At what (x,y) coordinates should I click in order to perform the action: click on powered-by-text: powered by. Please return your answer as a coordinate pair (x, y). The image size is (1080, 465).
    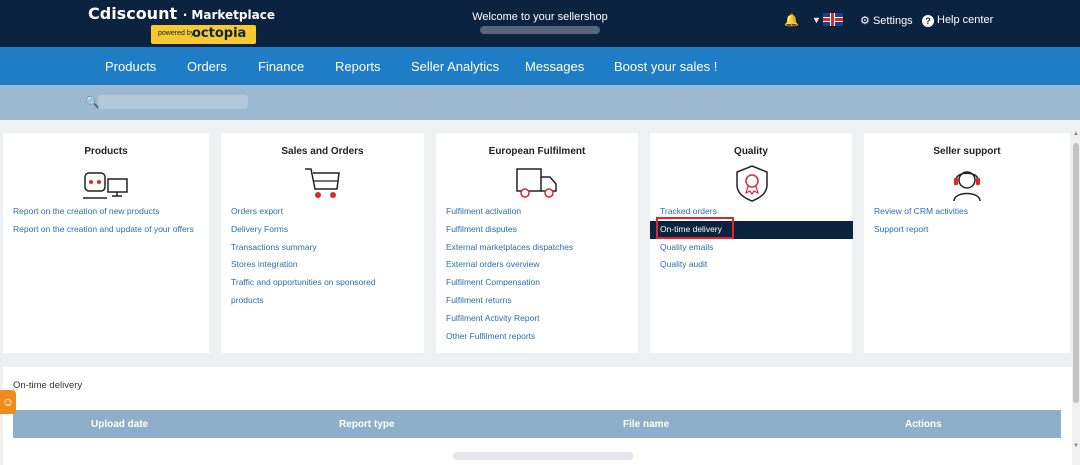
    Looking at the image, I should click on (176, 33).